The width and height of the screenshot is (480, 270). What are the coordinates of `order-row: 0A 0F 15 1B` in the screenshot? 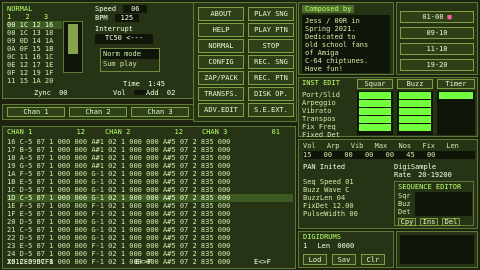 It's located at (34, 49).